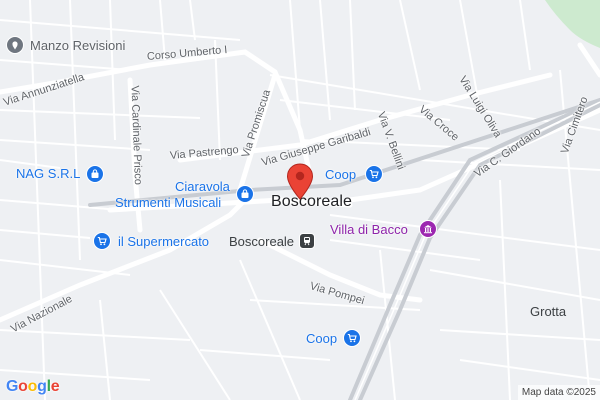  I want to click on logo-letter-e: e, so click(55, 386).